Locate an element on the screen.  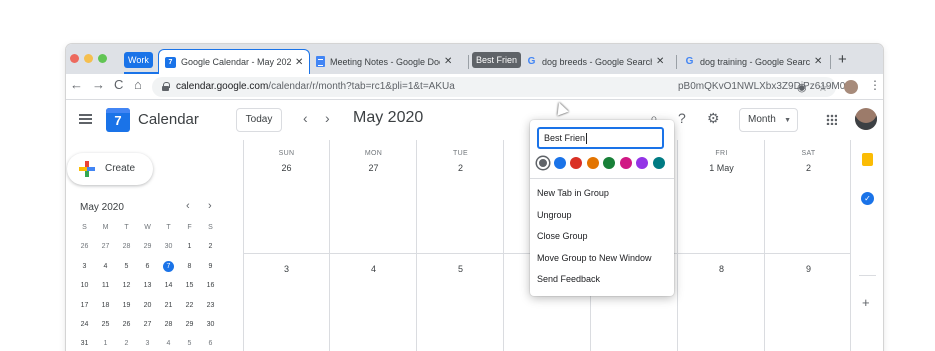
mini-day: 3 is located at coordinates (147, 342).